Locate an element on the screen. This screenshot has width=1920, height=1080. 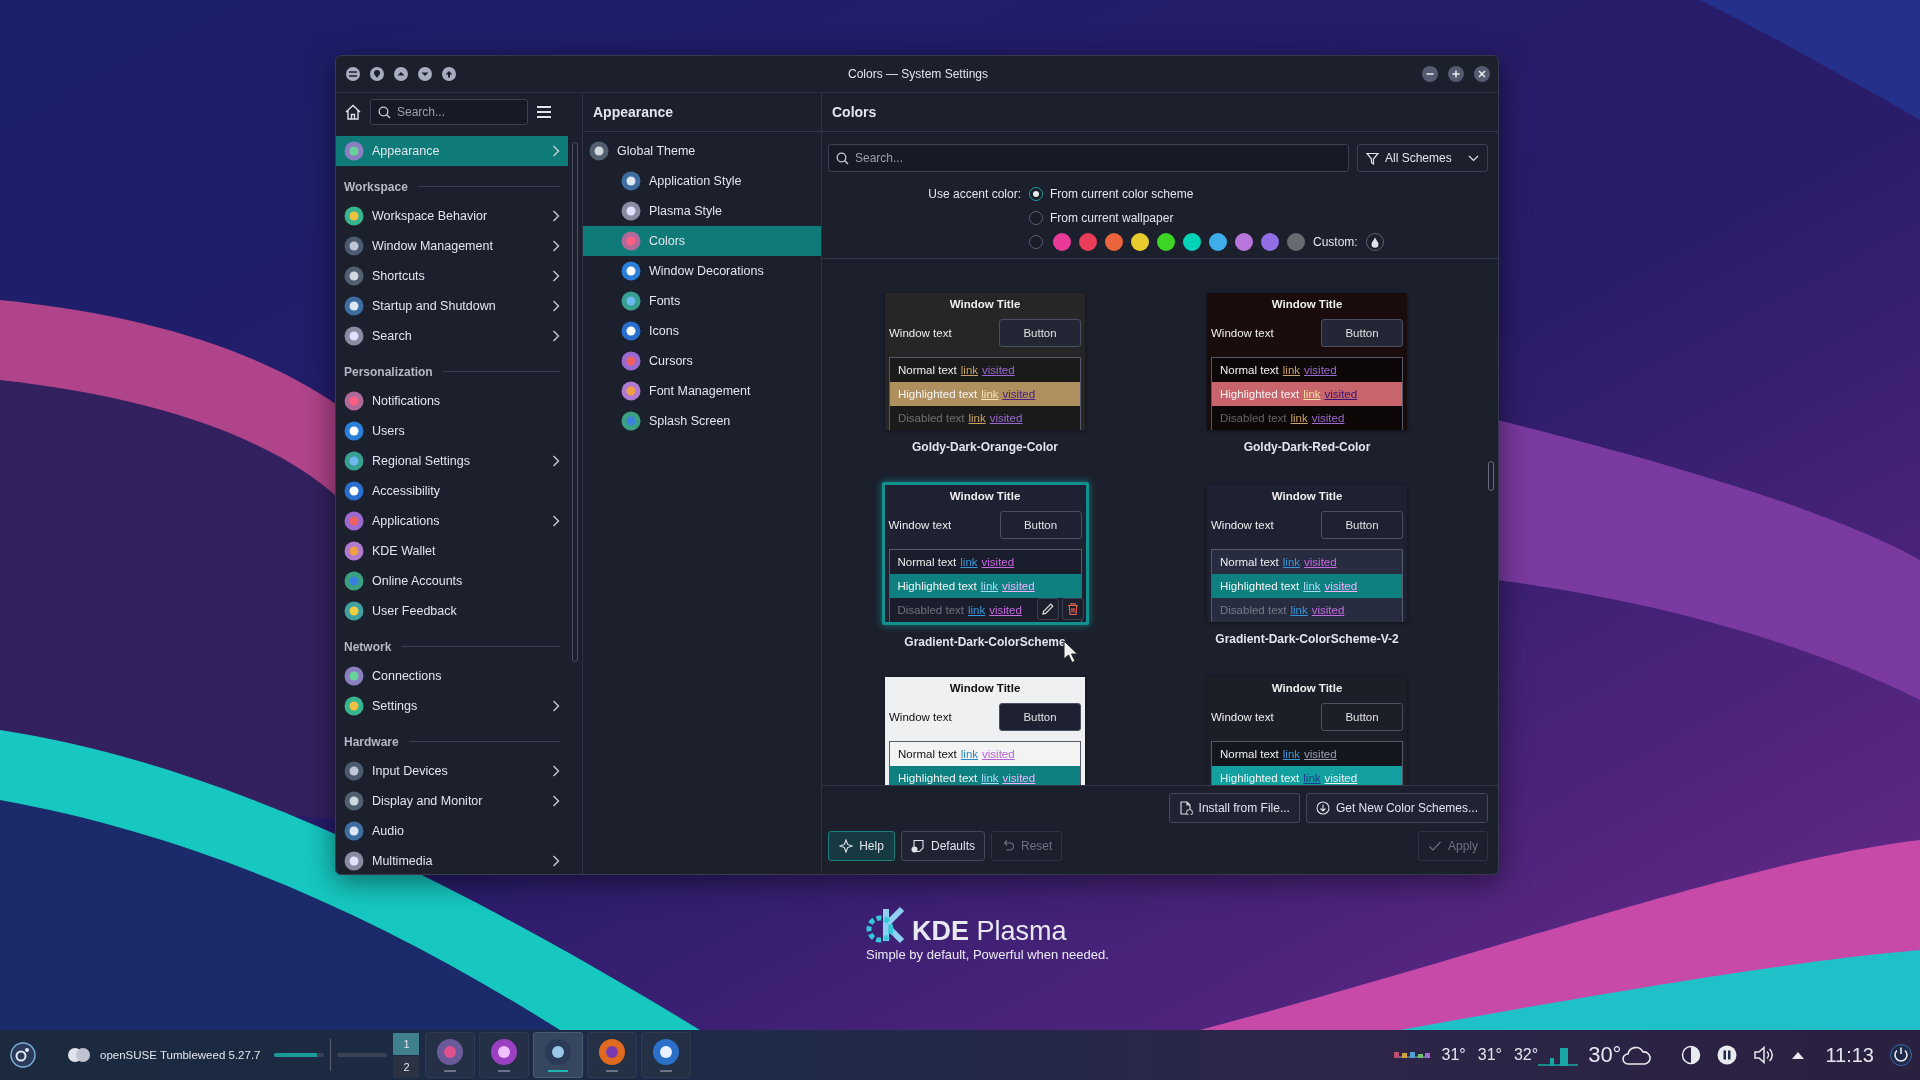
sidebar-item: Window Management is located at coordinates (452, 246).